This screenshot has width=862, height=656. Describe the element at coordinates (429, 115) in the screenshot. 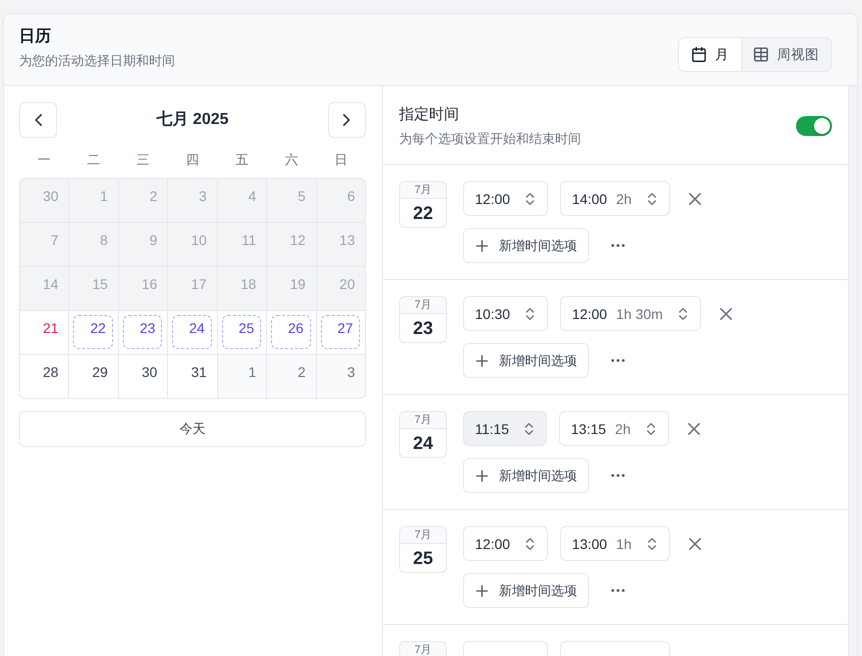

I see `section-title: 指定时间` at that location.